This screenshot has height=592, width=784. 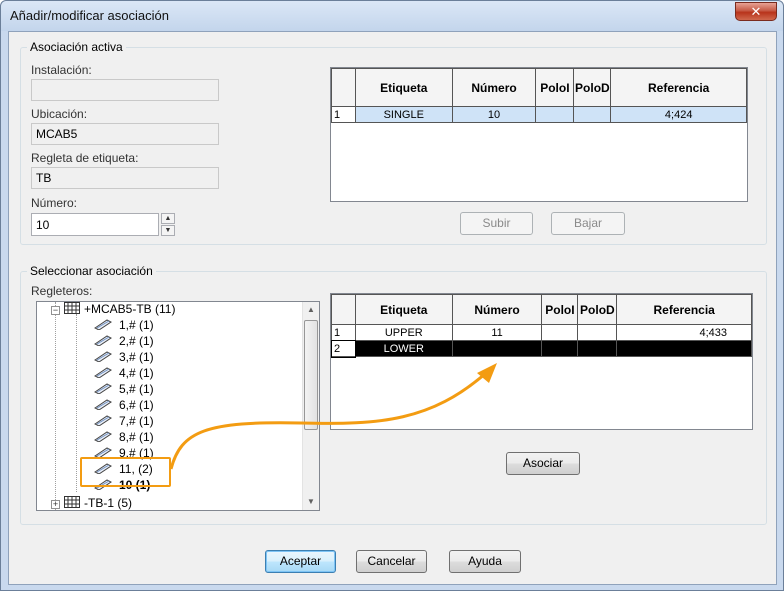 What do you see at coordinates (403, 332) in the screenshot?
I see `cell-label: UPPER` at bounding box center [403, 332].